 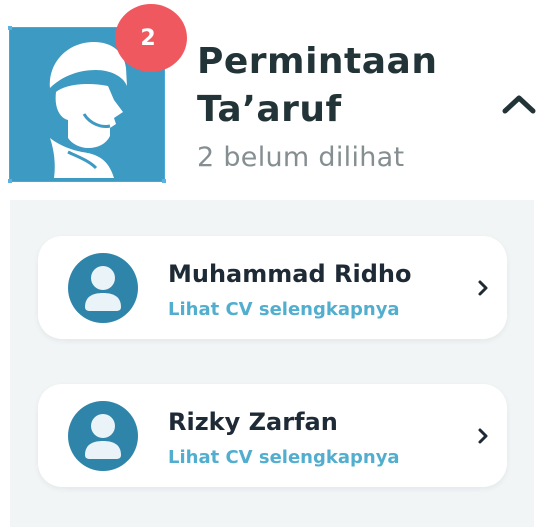 I want to click on chevron-up-icon, so click(x=519, y=104).